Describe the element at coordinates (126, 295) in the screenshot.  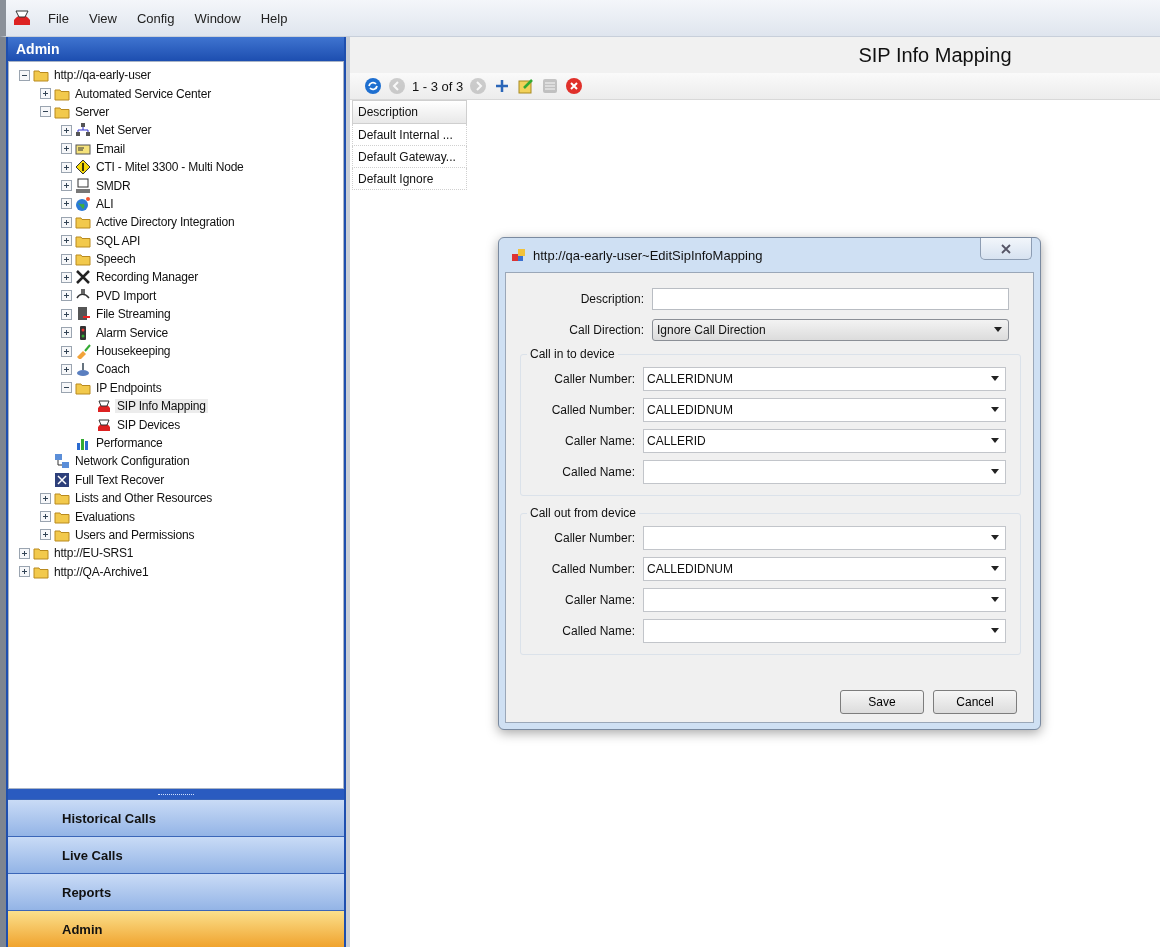
I see `tree-item: PVD Import` at that location.